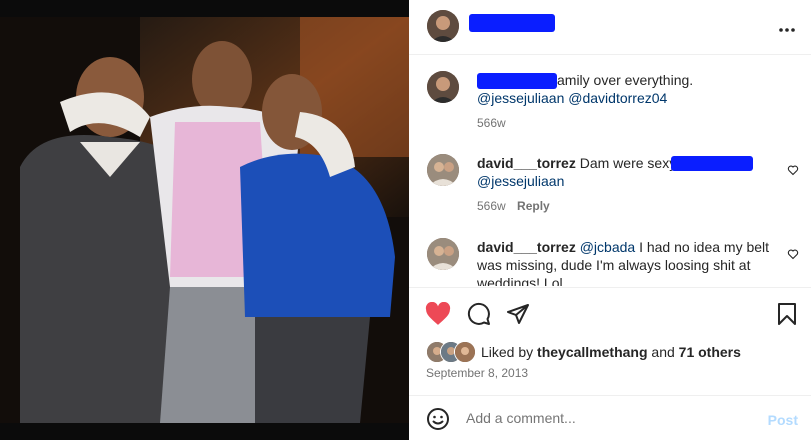  I want to click on caption-mention: @jessejuliaan, so click(520, 98).